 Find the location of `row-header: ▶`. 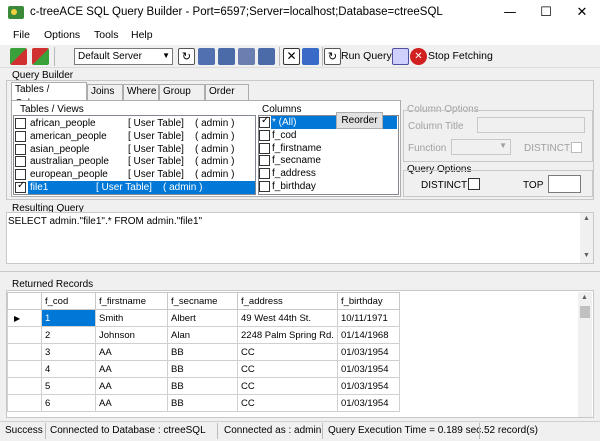

row-header: ▶ is located at coordinates (24, 318).